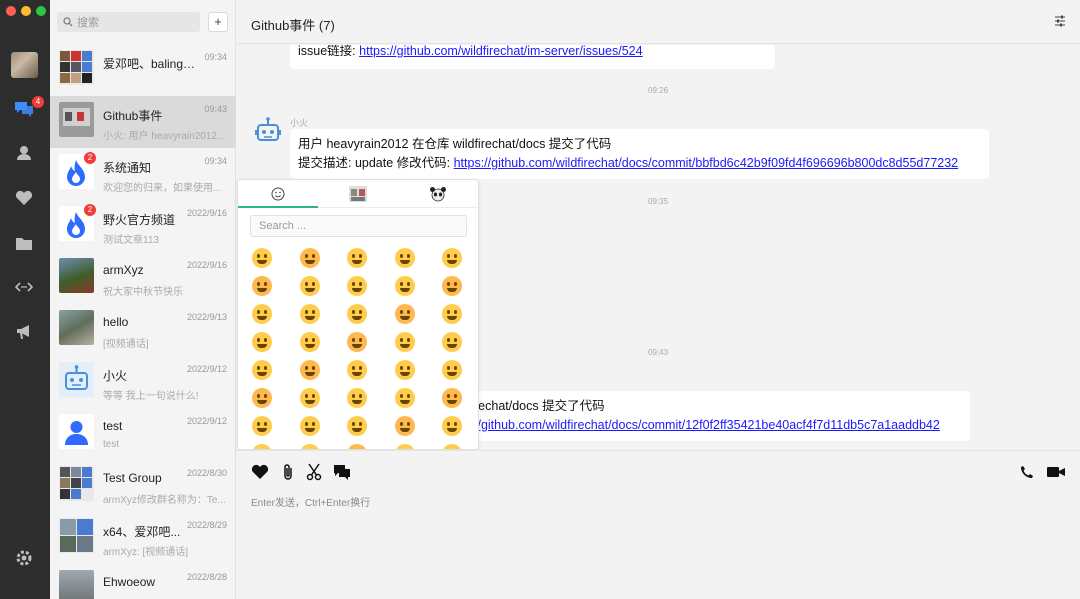  What do you see at coordinates (11, 11) in the screenshot?
I see `close-window-button` at bounding box center [11, 11].